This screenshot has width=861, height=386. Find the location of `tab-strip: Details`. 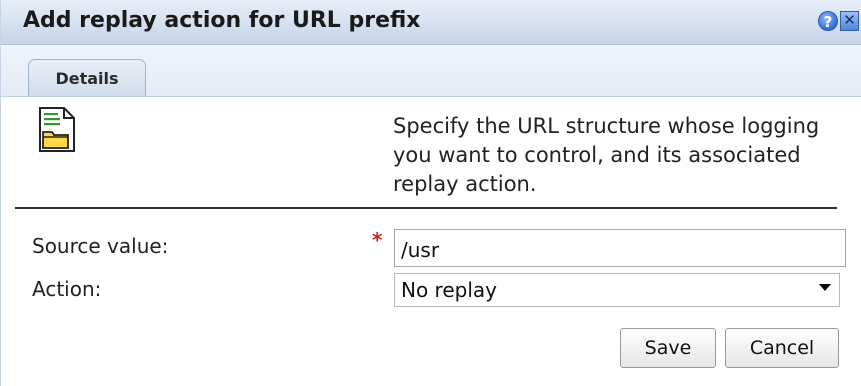

tab-strip: Details is located at coordinates (431, 71).